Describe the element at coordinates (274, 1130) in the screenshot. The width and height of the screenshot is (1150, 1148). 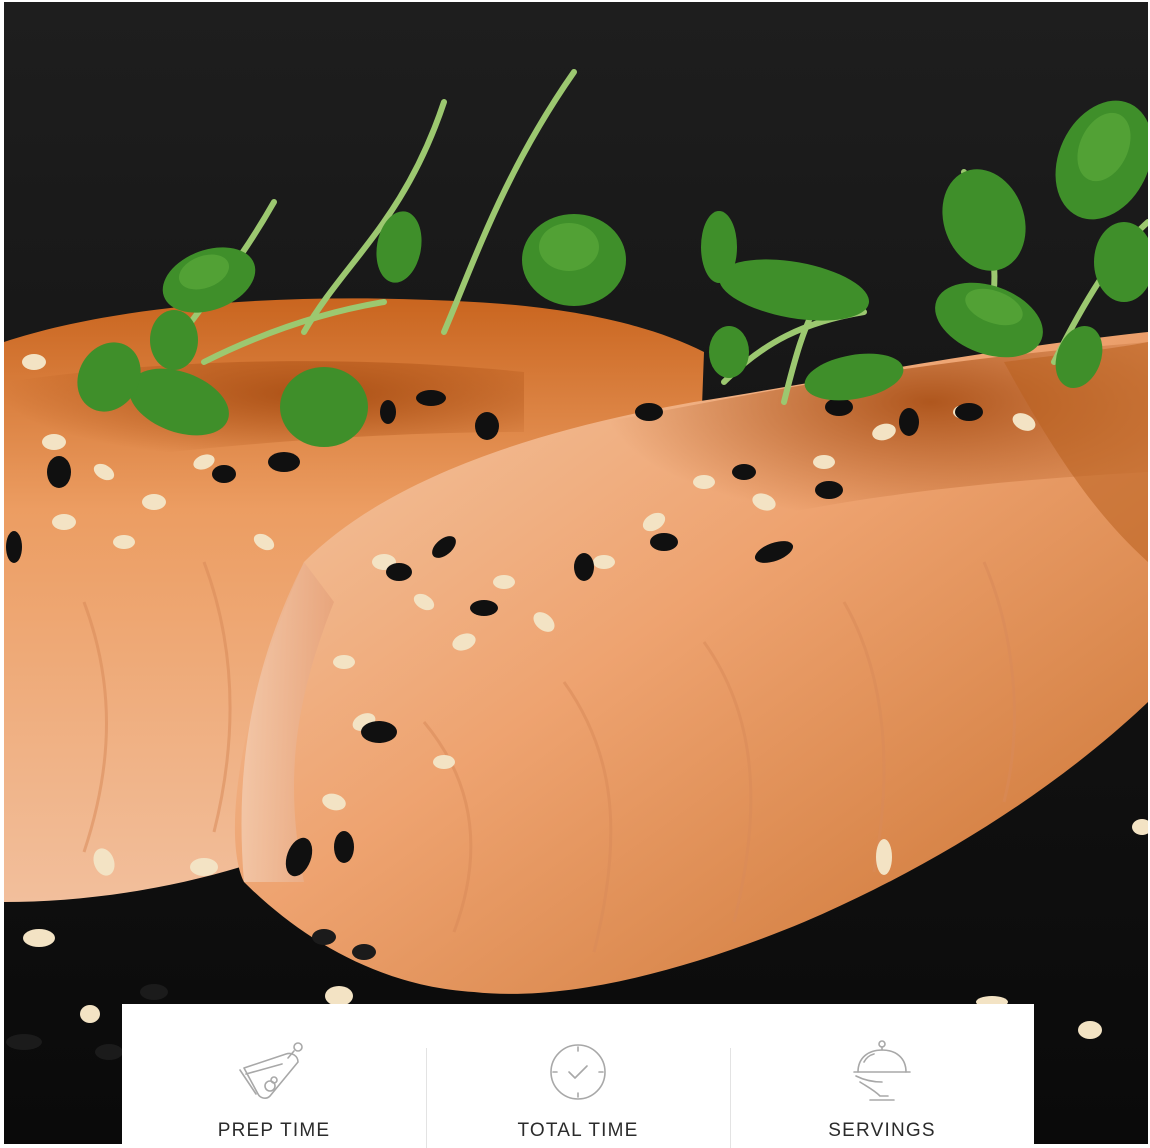
I see `prep-time-label: PREP TIME` at that location.